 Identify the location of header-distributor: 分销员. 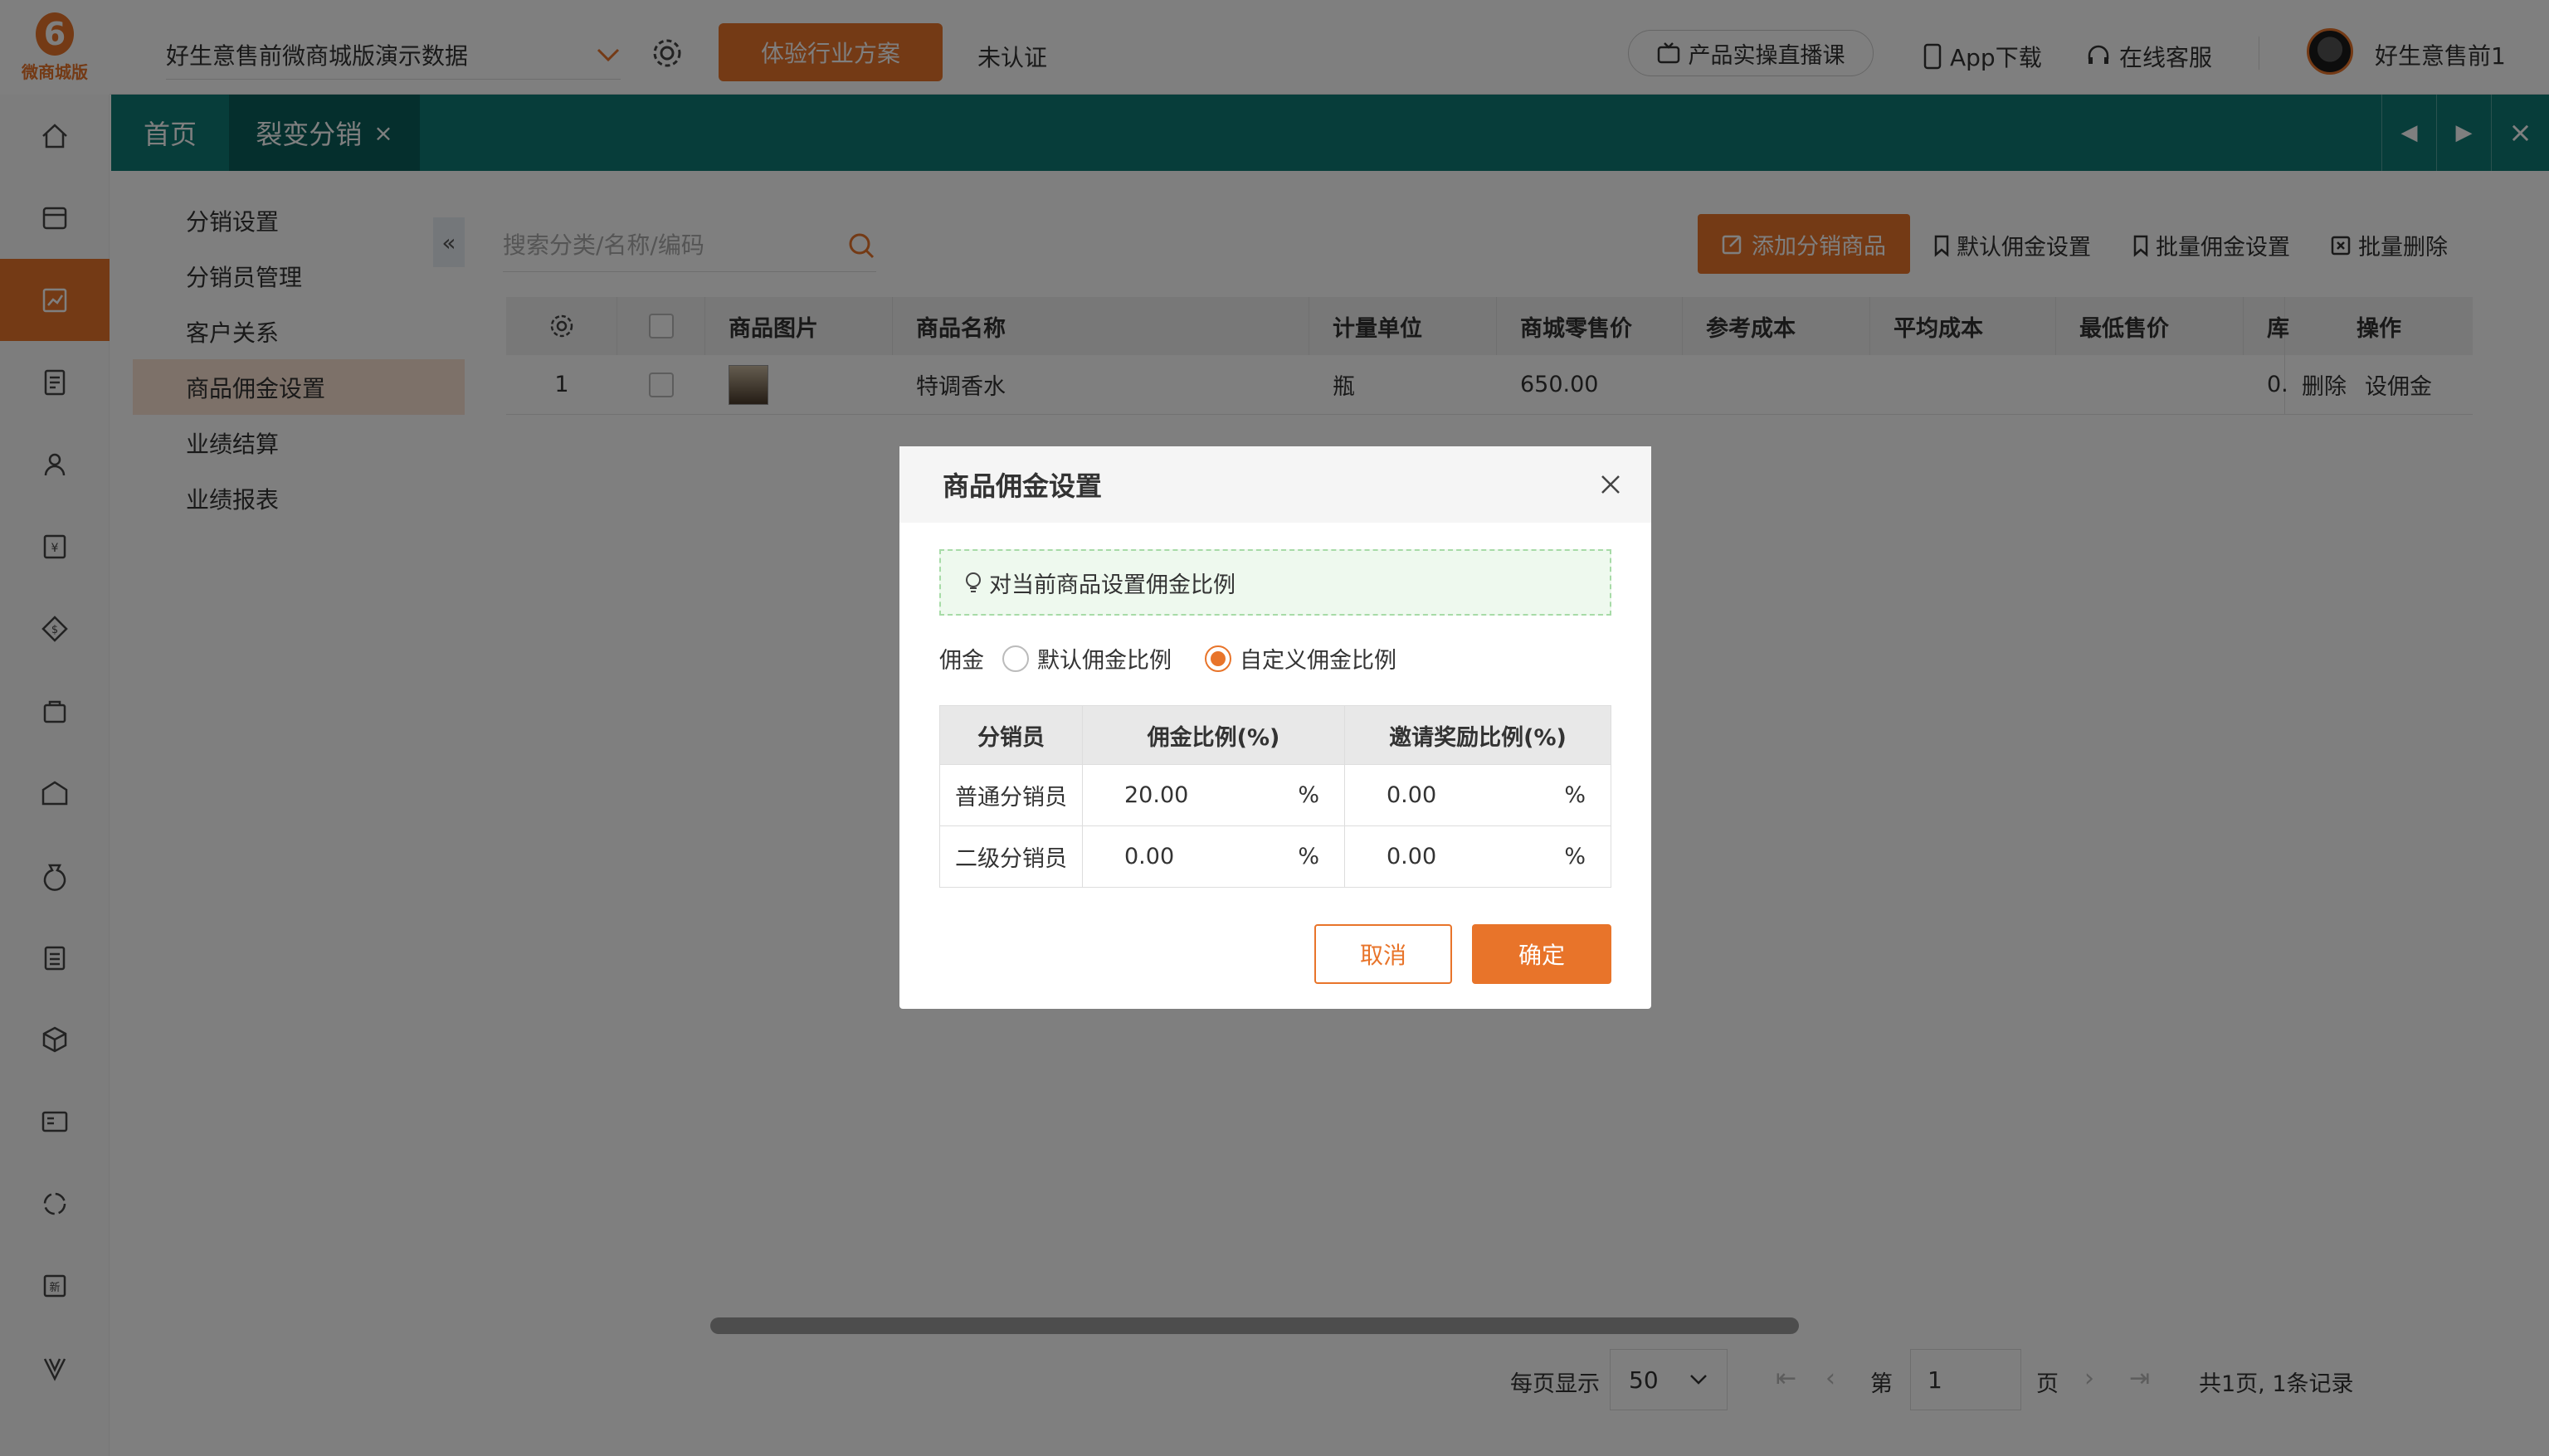
(1012, 735).